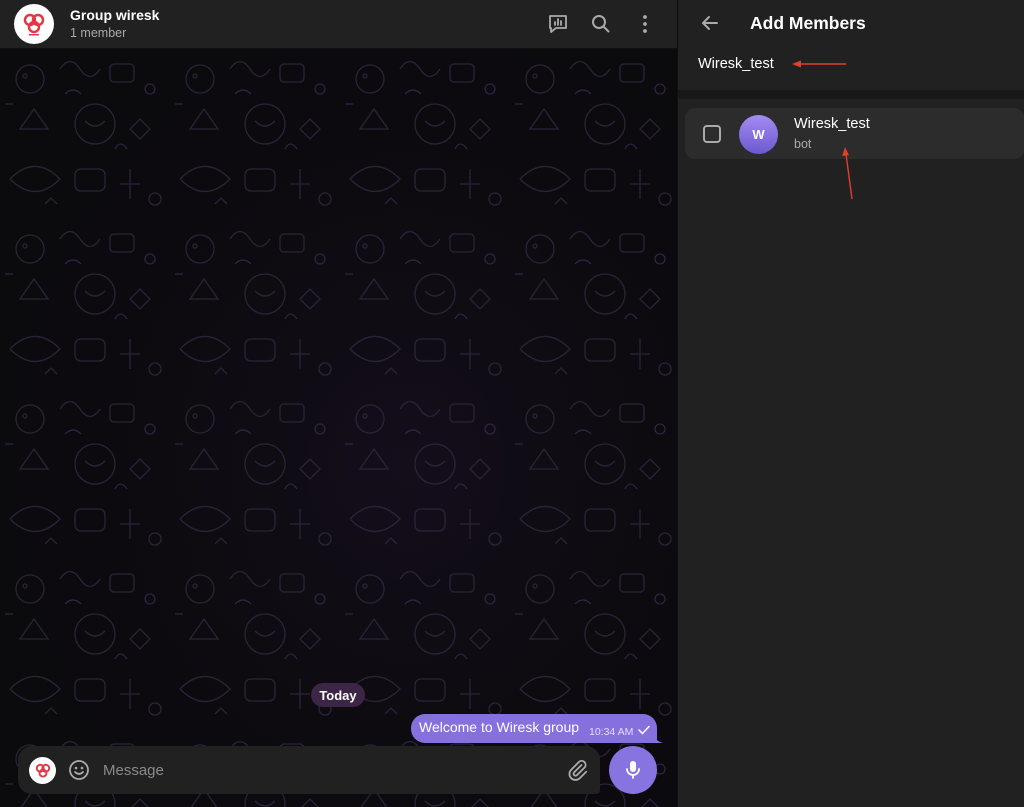 This screenshot has width=1024, height=807. I want to click on add-members-header: Add Members, so click(851, 45).